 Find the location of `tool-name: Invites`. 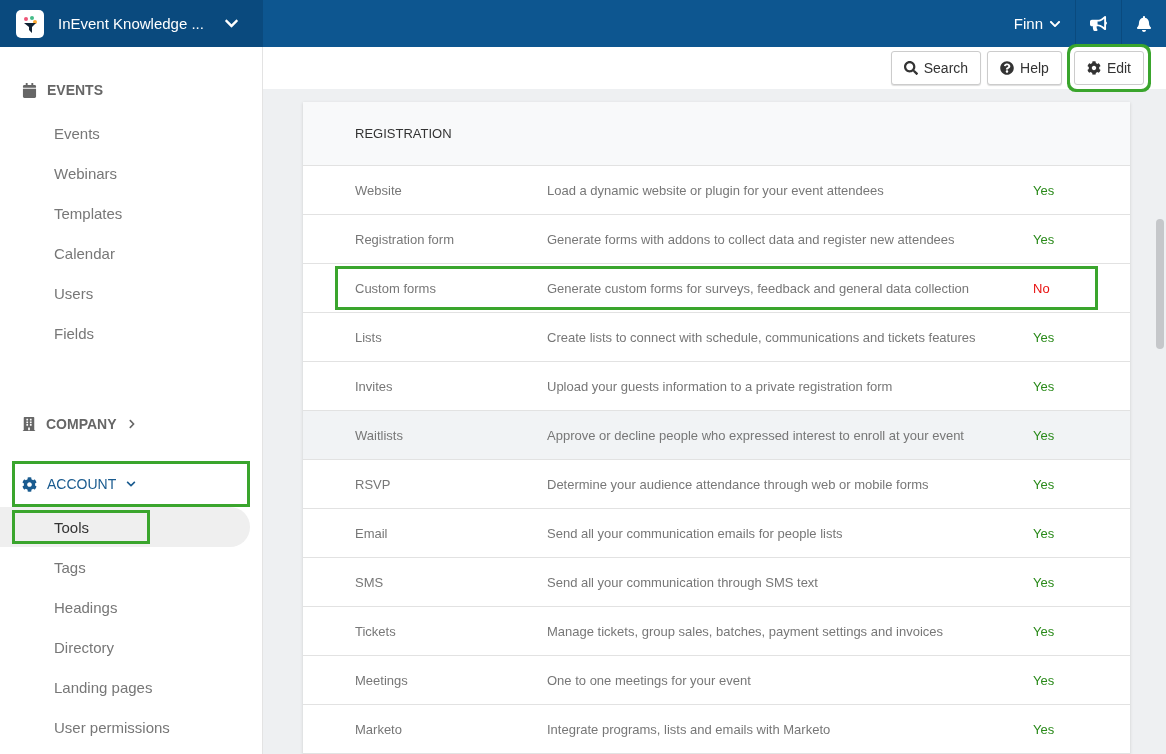

tool-name: Invites is located at coordinates (374, 386).